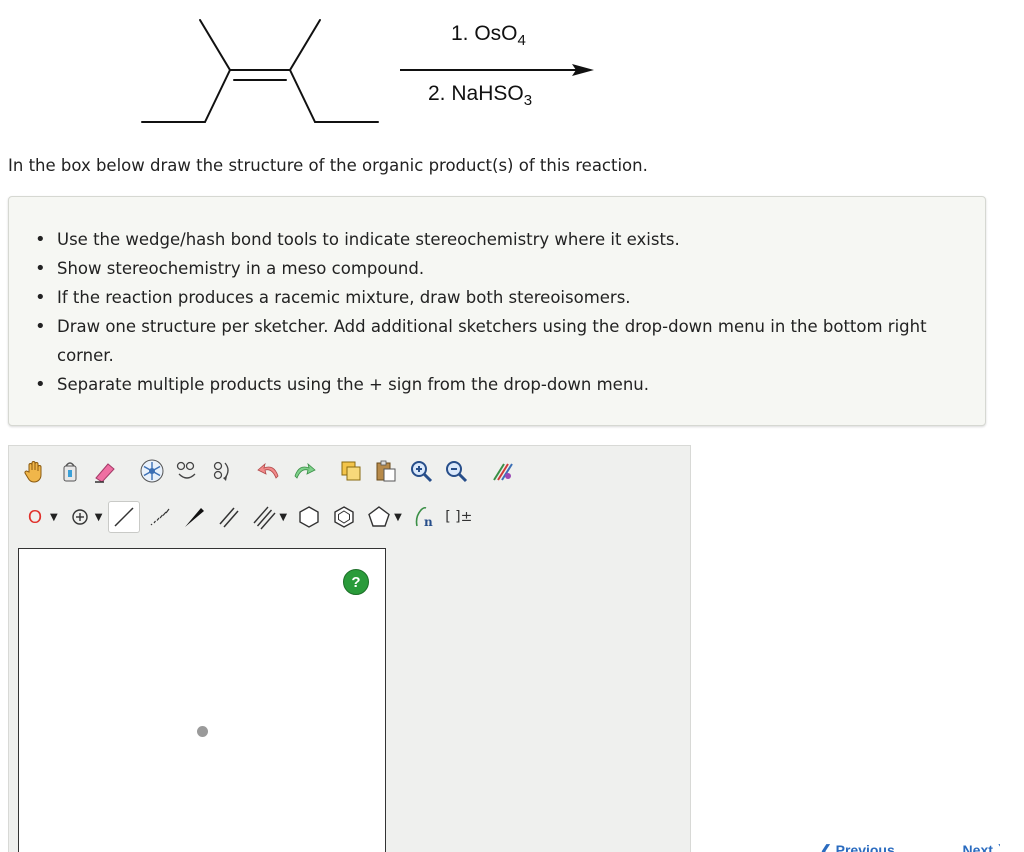  I want to click on undo-icon, so click(269, 471).